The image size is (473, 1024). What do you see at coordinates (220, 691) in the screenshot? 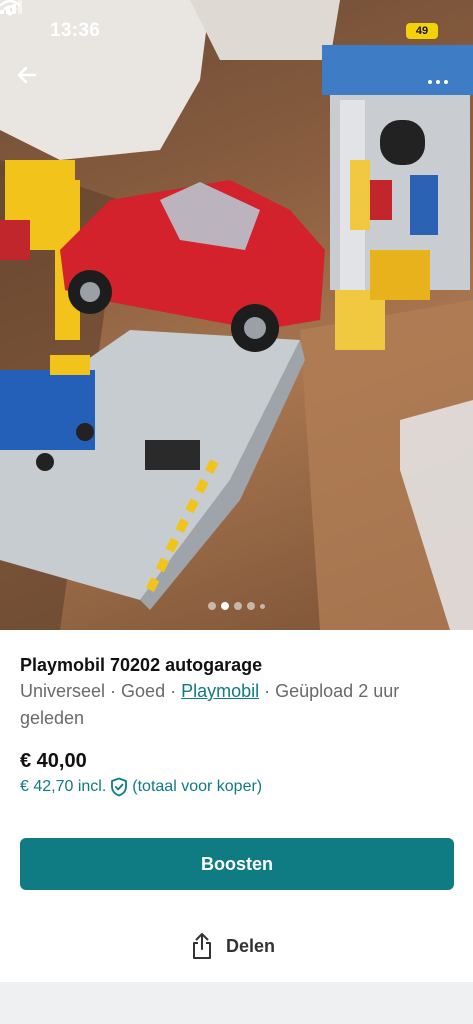
I see `brand-link: Playmobil` at bounding box center [220, 691].